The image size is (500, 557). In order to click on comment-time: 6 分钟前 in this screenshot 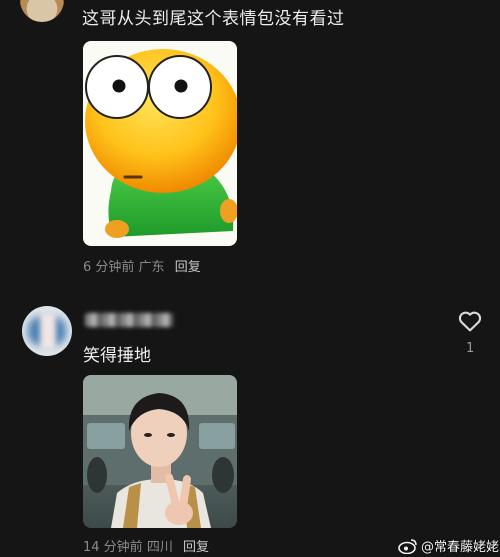, I will do `click(109, 267)`.